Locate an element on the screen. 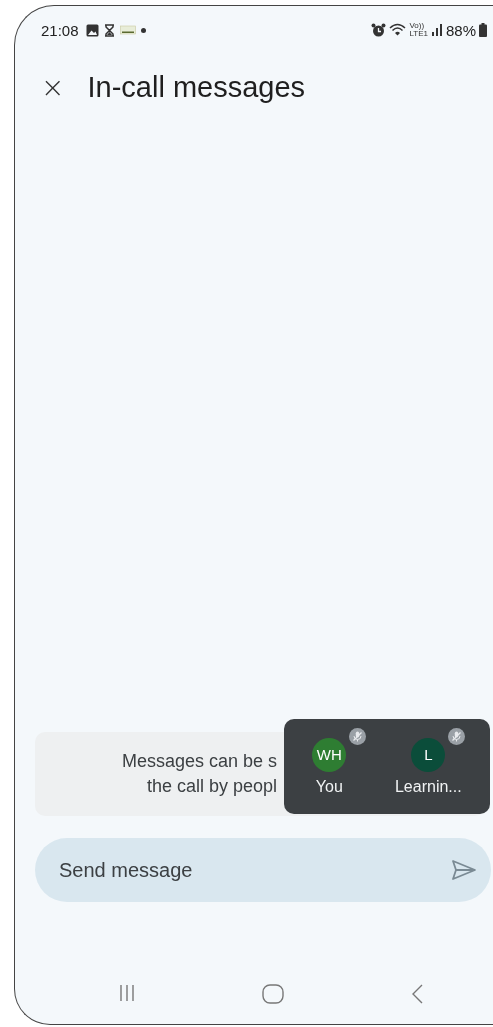 This screenshot has width=493, height=1027. app-icon is located at coordinates (127, 30).